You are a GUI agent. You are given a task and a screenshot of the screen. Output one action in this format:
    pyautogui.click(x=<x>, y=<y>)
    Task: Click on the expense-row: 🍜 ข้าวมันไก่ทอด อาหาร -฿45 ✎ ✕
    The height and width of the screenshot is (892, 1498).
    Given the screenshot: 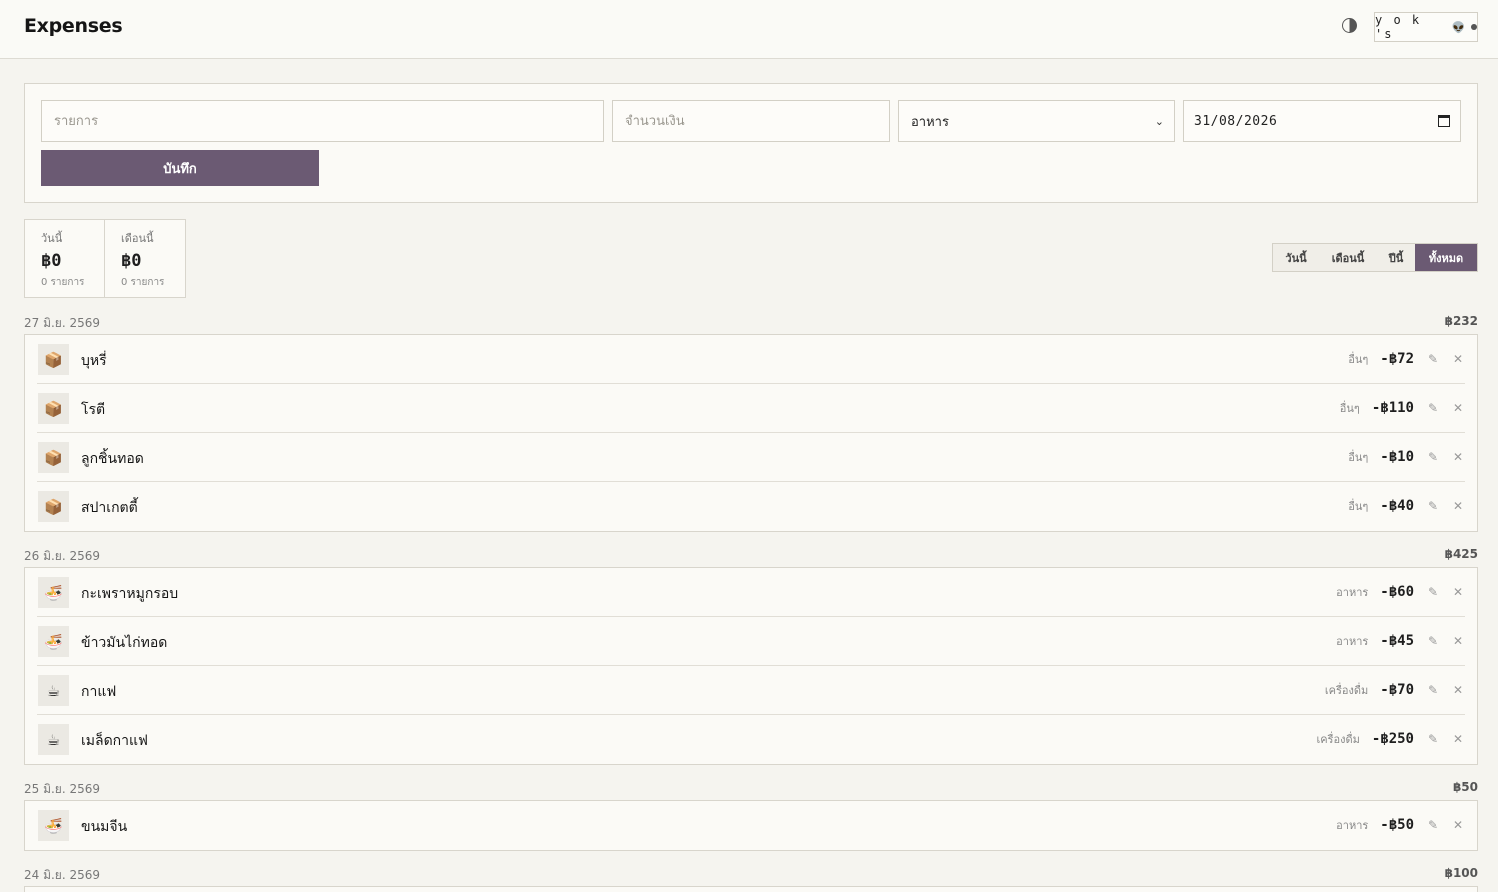 What is the action you would take?
    pyautogui.click(x=751, y=641)
    